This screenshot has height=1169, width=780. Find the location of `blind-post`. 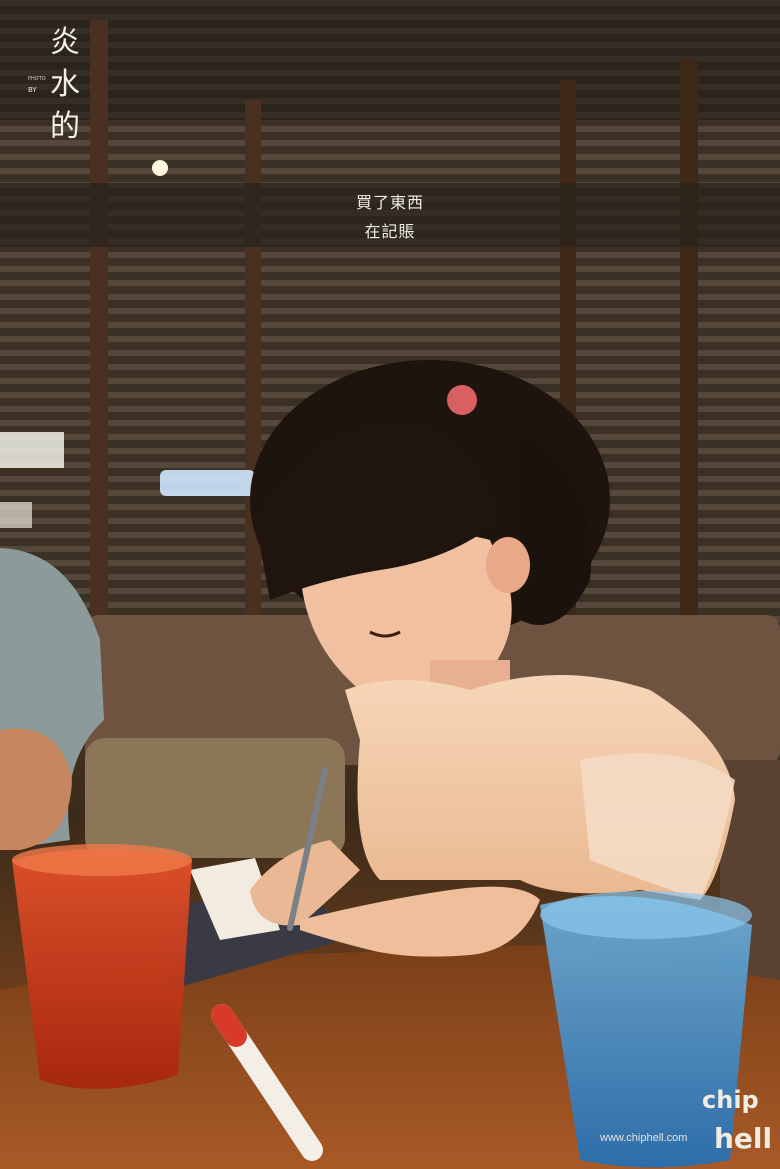

blind-post is located at coordinates (689, 340).